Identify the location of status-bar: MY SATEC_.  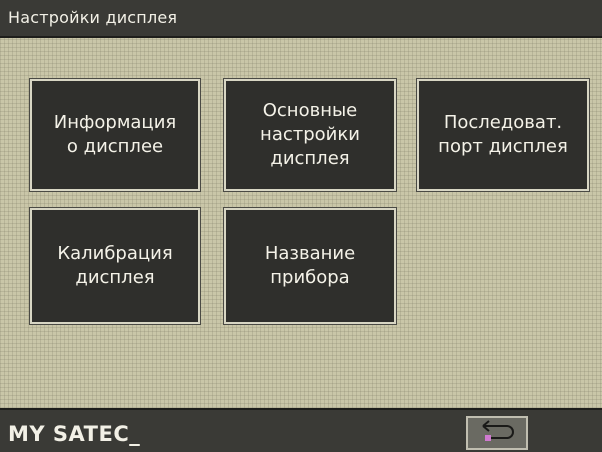
(301, 430).